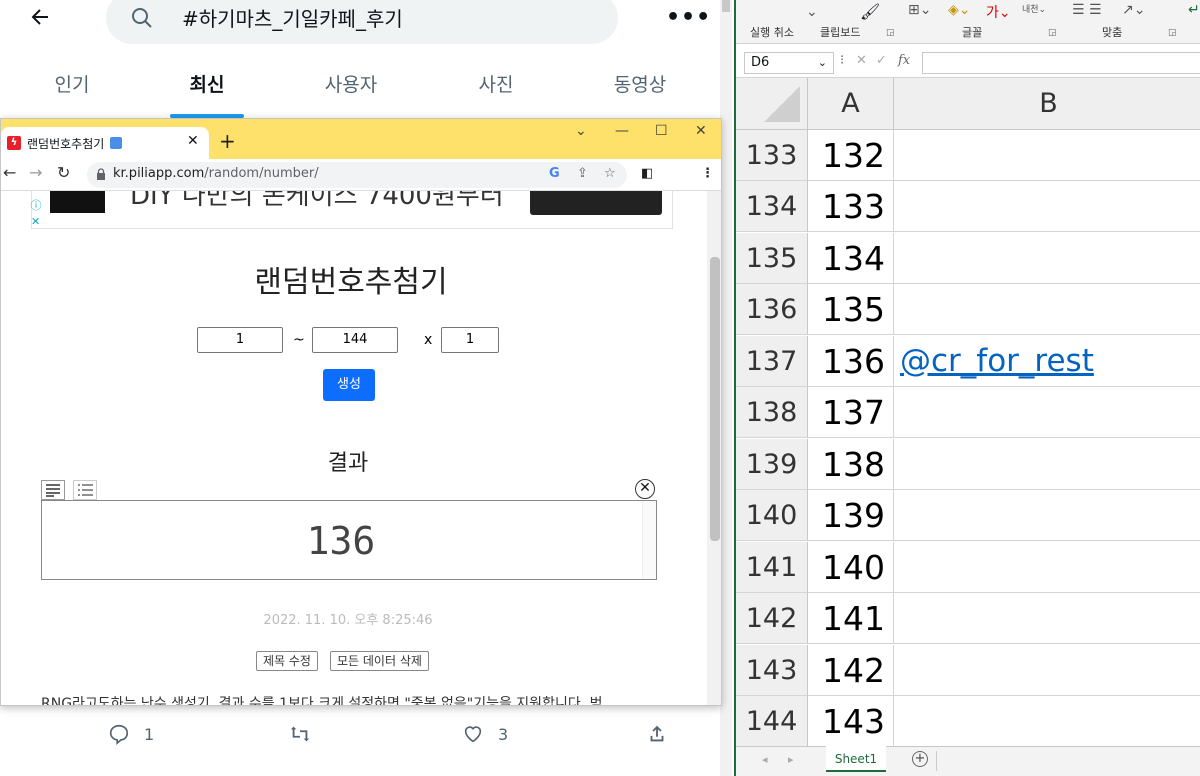  I want to click on format-painter-icon: 🖌, so click(870, 11).